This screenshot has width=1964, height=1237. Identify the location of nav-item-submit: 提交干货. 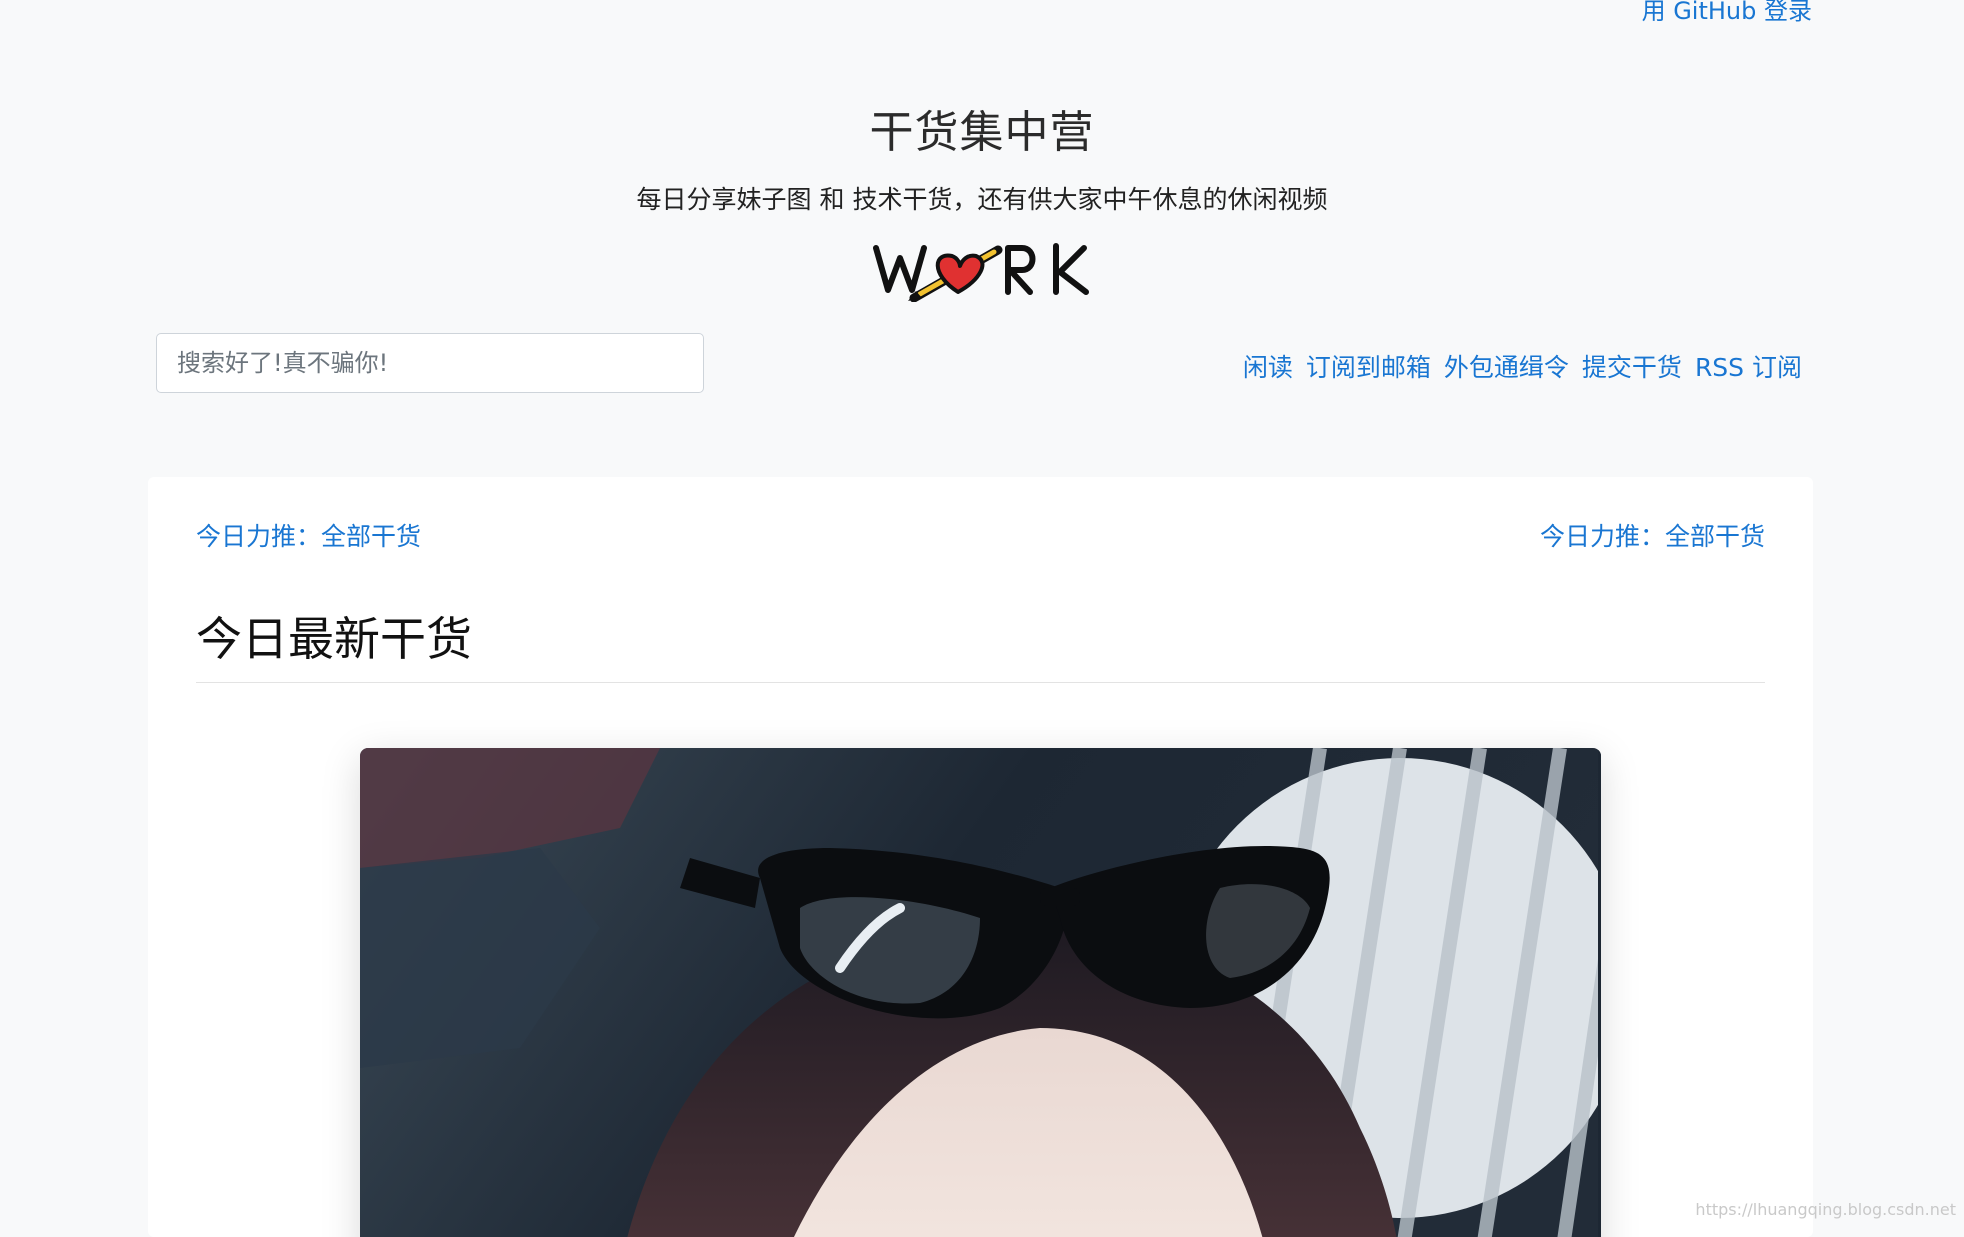
(1632, 366).